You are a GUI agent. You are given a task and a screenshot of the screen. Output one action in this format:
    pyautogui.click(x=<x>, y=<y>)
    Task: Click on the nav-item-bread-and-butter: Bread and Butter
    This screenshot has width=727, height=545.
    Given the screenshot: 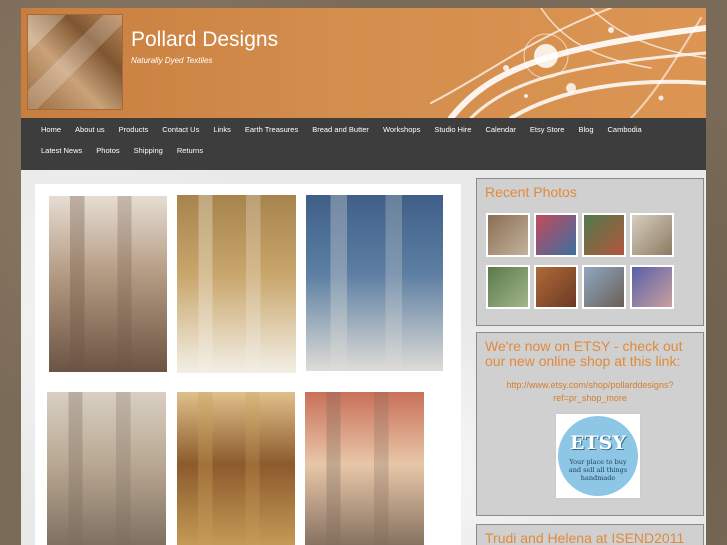 What is the action you would take?
    pyautogui.click(x=340, y=129)
    